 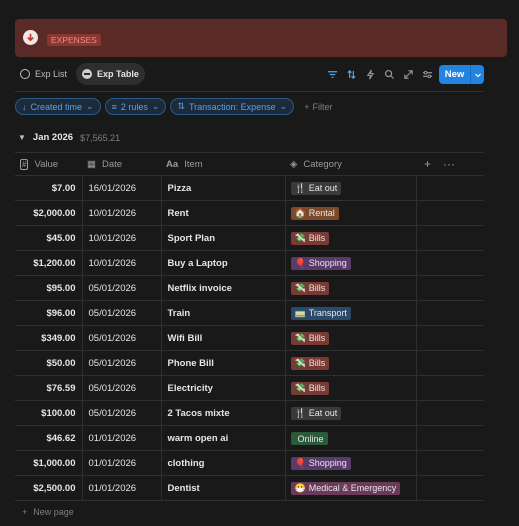 What do you see at coordinates (223, 338) in the screenshot?
I see `item-cell: Wifi Bill` at bounding box center [223, 338].